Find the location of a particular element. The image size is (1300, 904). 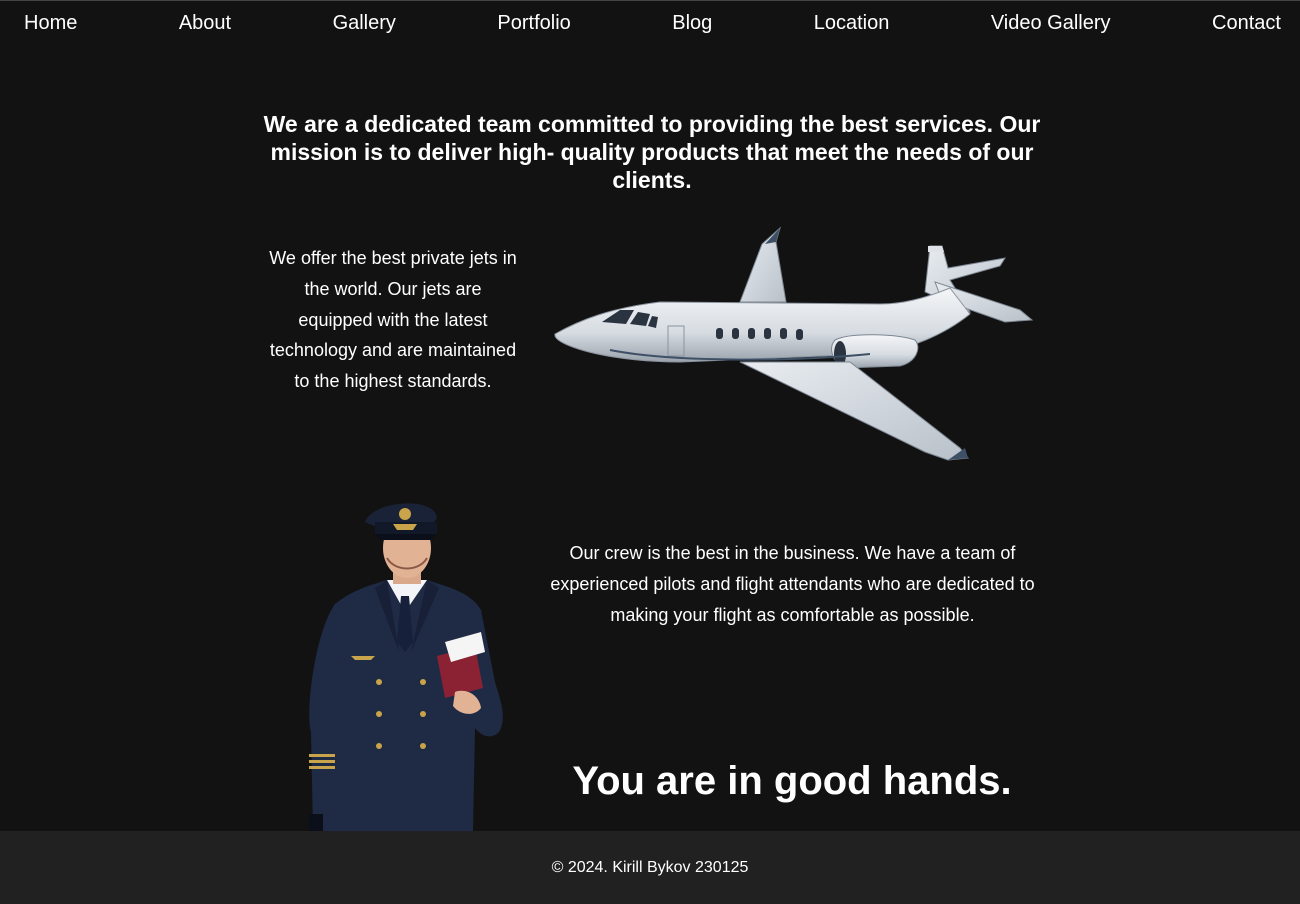

pilot-image is located at coordinates (407, 661).